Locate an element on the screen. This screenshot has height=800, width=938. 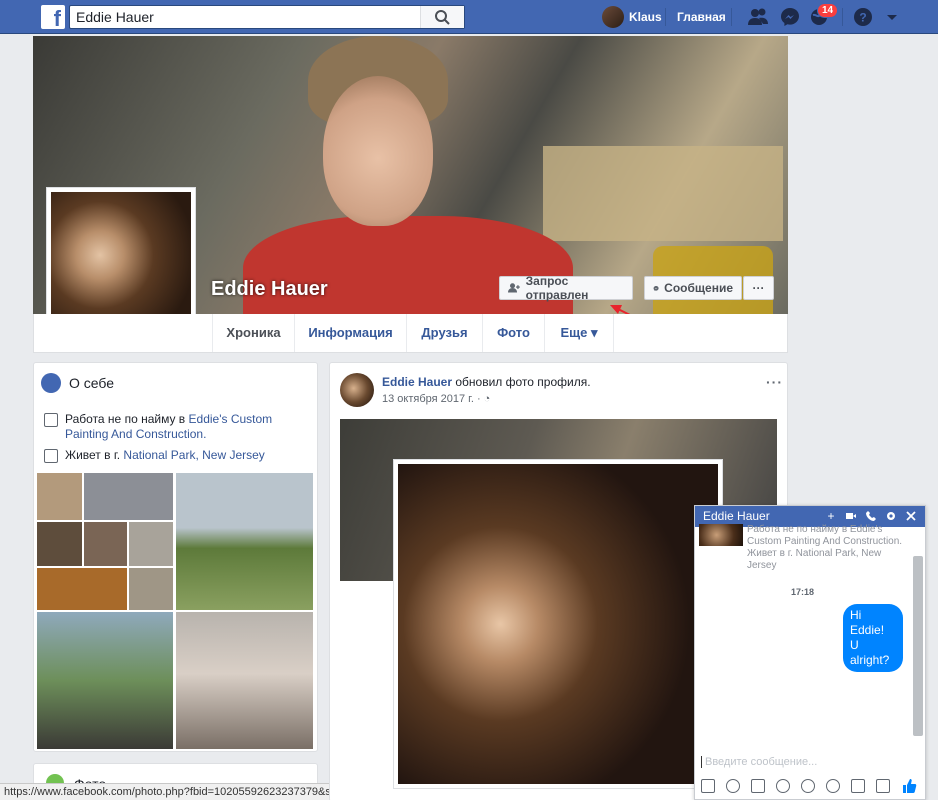
tab-photos: Фото is located at coordinates (513, 333).